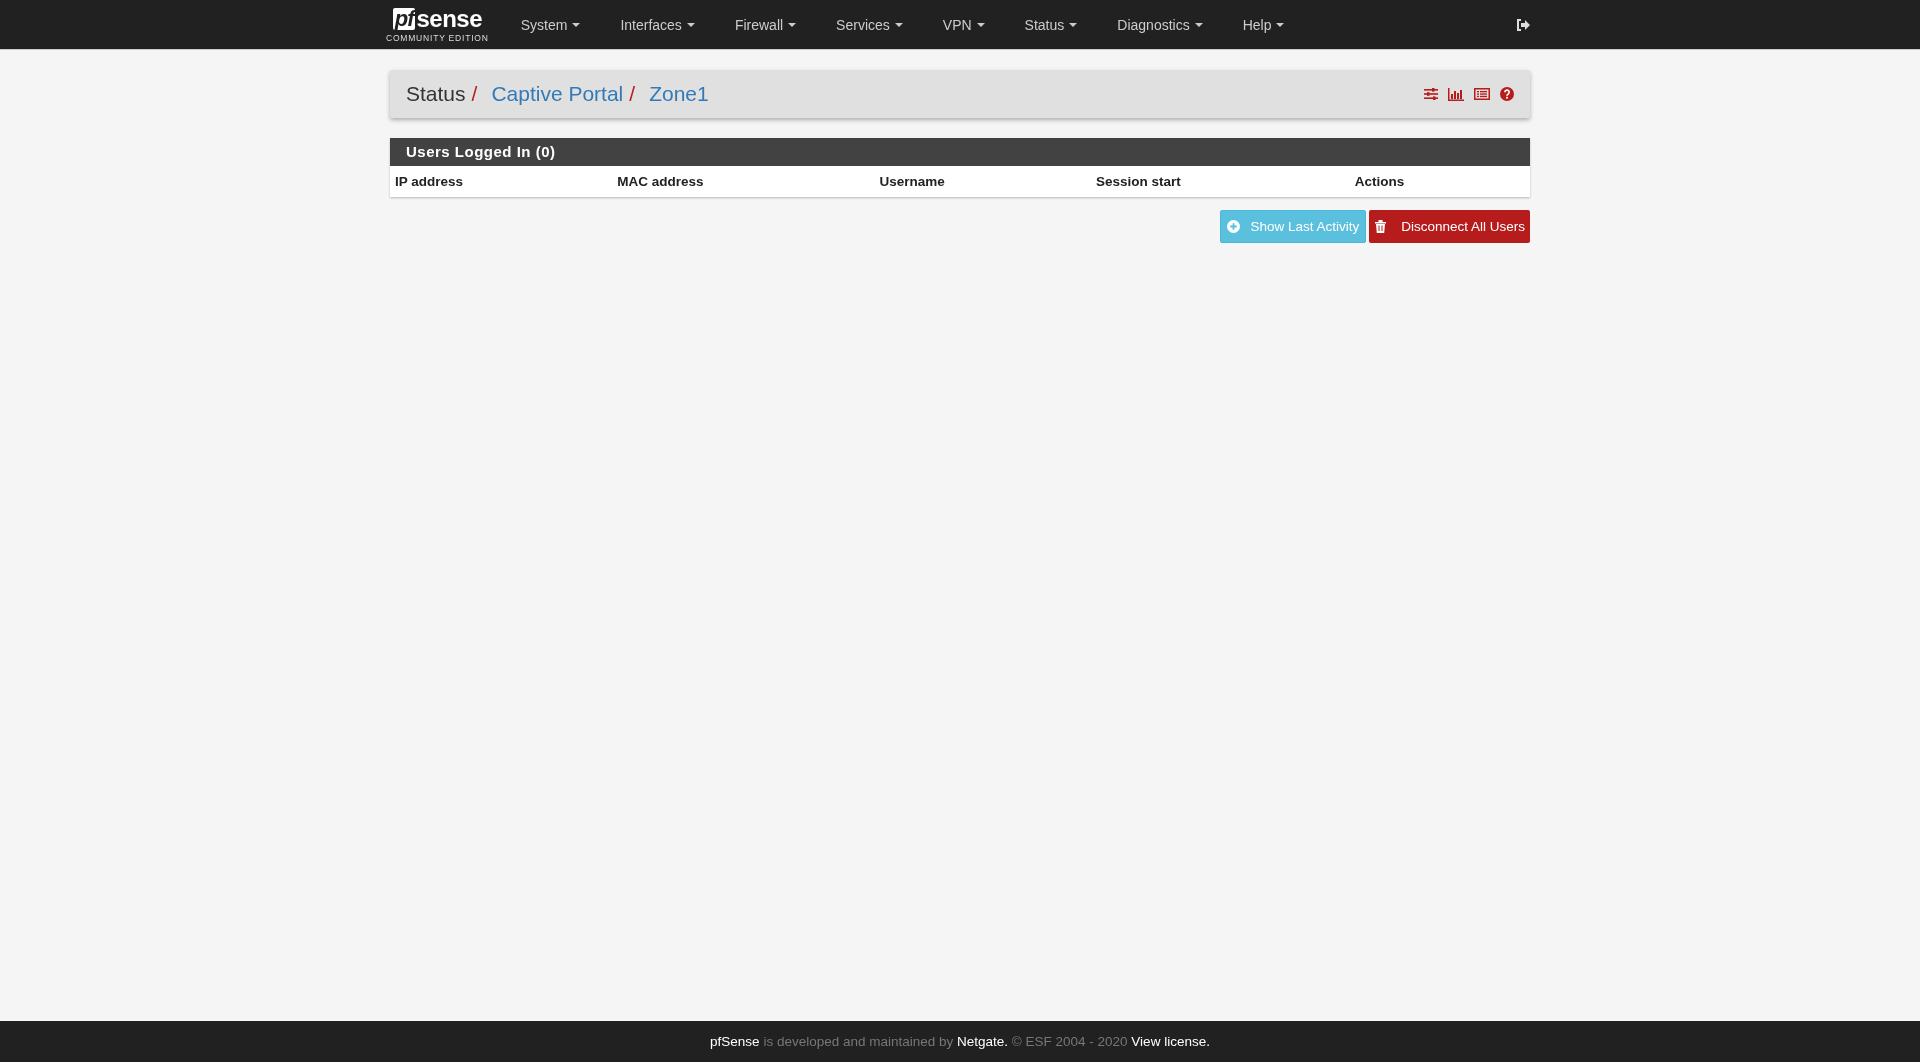 This screenshot has height=1062, width=1920. I want to click on help-icon, so click(1507, 94).